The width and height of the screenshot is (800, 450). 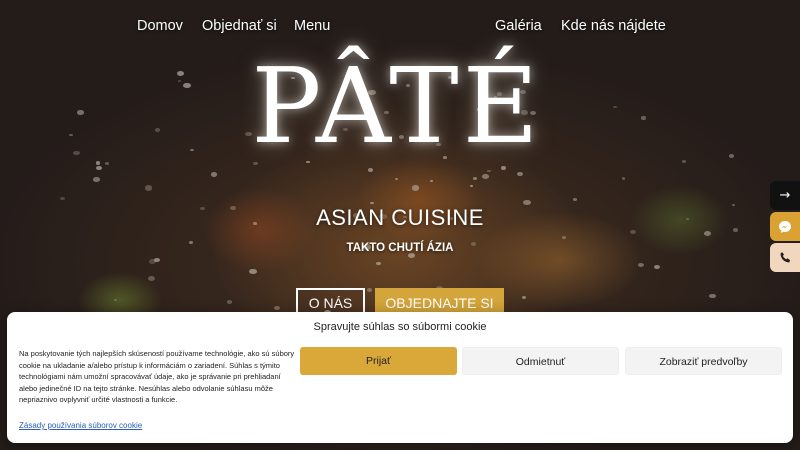 I want to click on messenger-icon, so click(x=785, y=226).